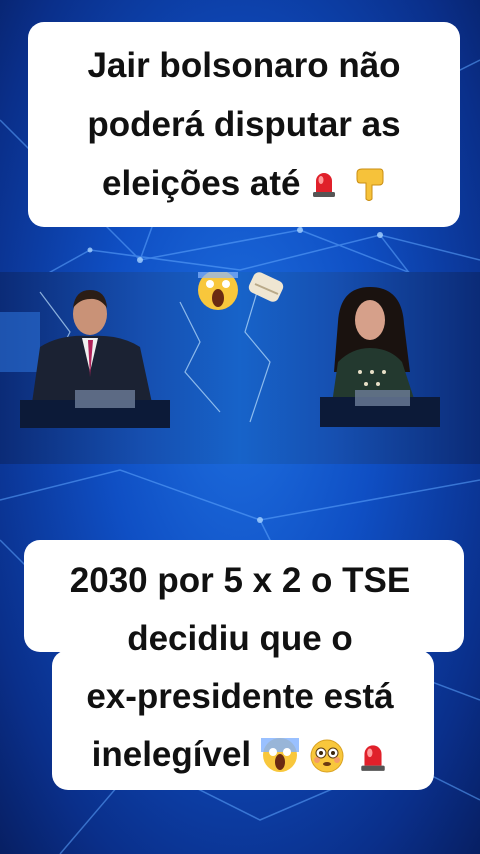  I want to click on headline-line-3-wrap: eleições até, so click(244, 183).